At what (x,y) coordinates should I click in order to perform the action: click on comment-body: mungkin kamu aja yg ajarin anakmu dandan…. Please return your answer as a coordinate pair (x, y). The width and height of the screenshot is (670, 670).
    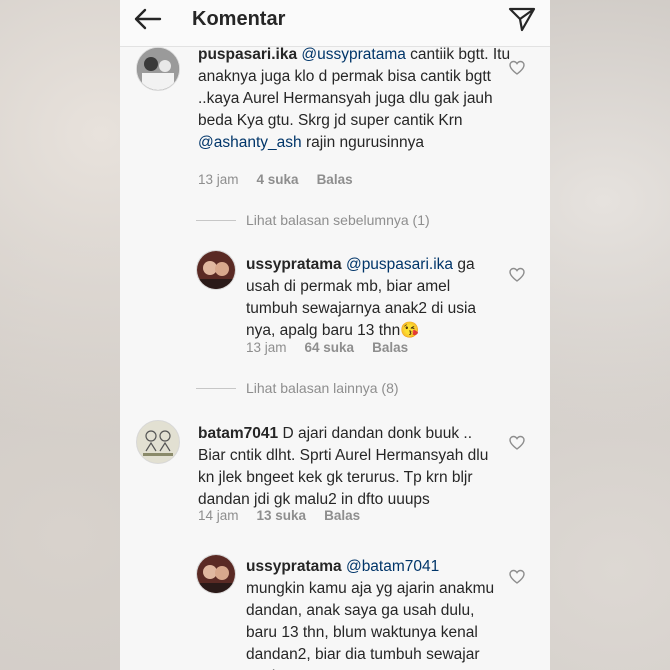
    Looking at the image, I should click on (370, 625).